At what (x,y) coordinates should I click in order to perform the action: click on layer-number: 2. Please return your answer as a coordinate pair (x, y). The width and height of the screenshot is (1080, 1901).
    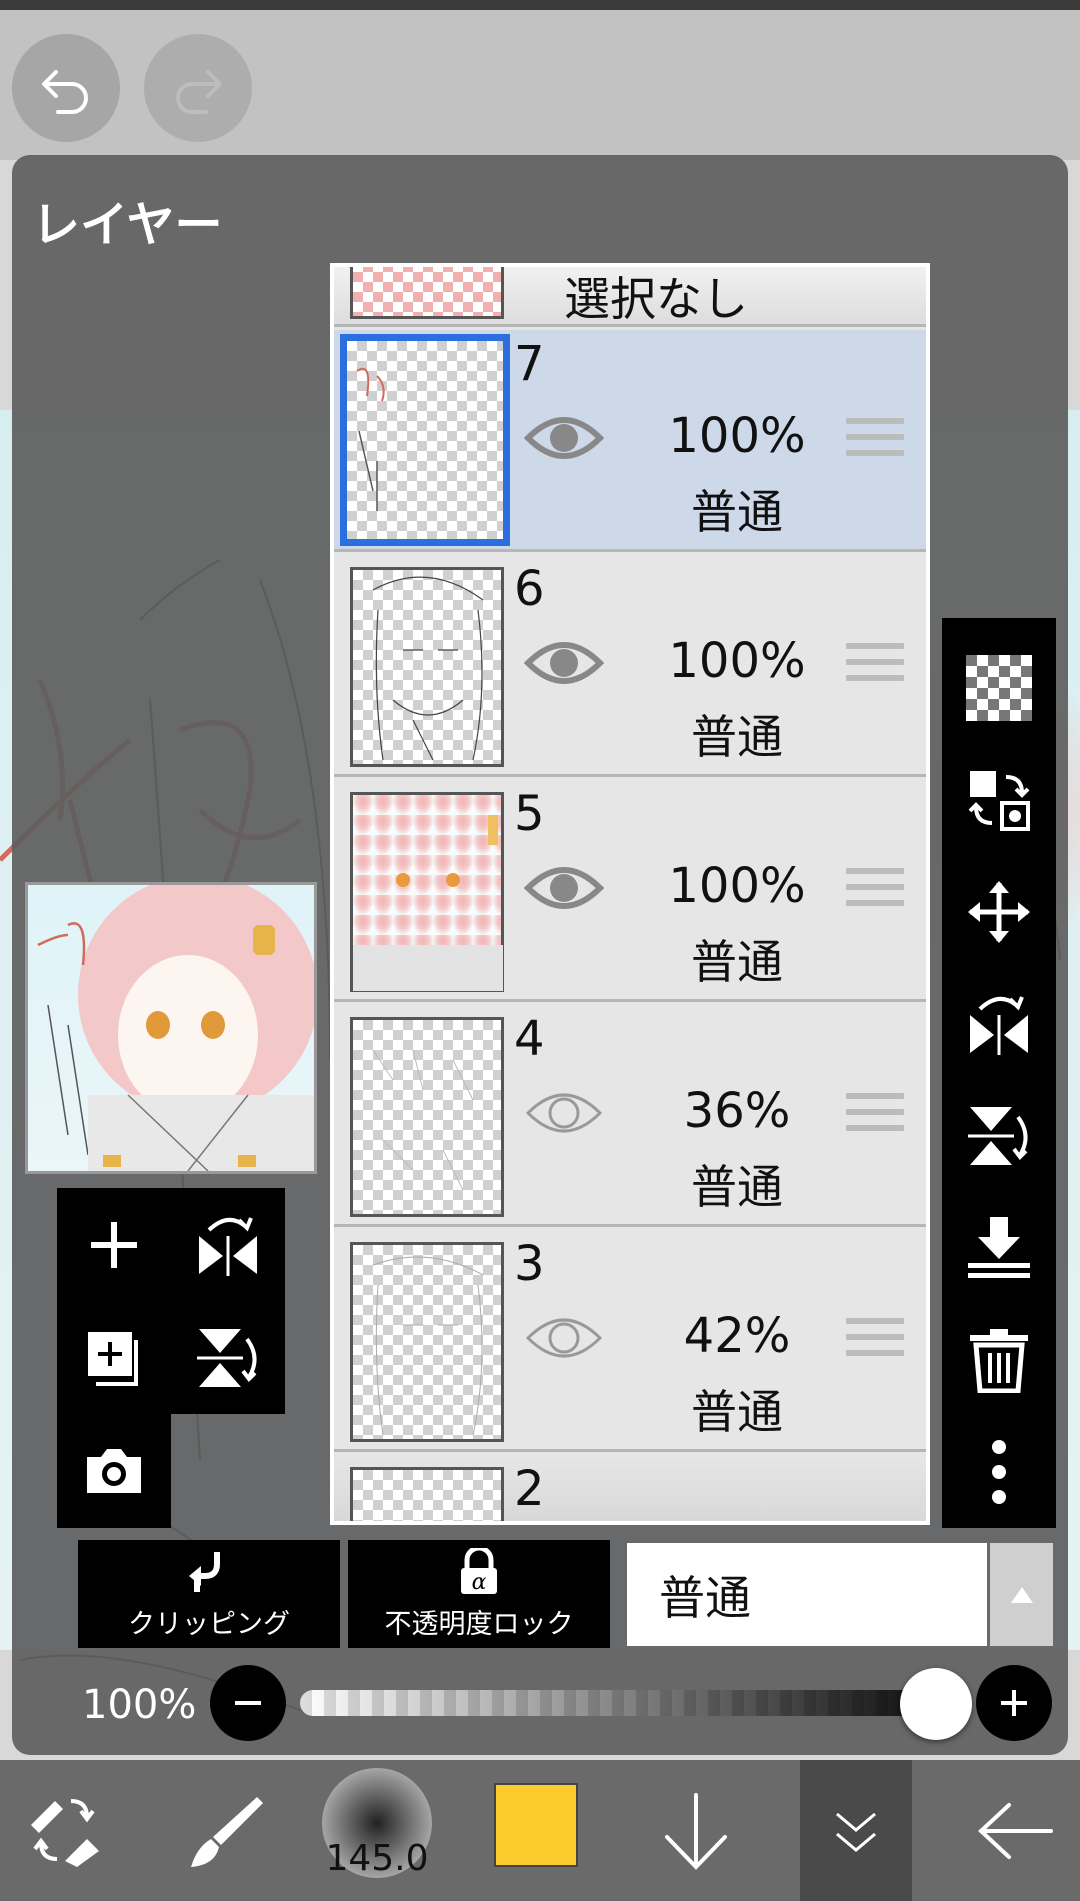
    Looking at the image, I should click on (529, 1489).